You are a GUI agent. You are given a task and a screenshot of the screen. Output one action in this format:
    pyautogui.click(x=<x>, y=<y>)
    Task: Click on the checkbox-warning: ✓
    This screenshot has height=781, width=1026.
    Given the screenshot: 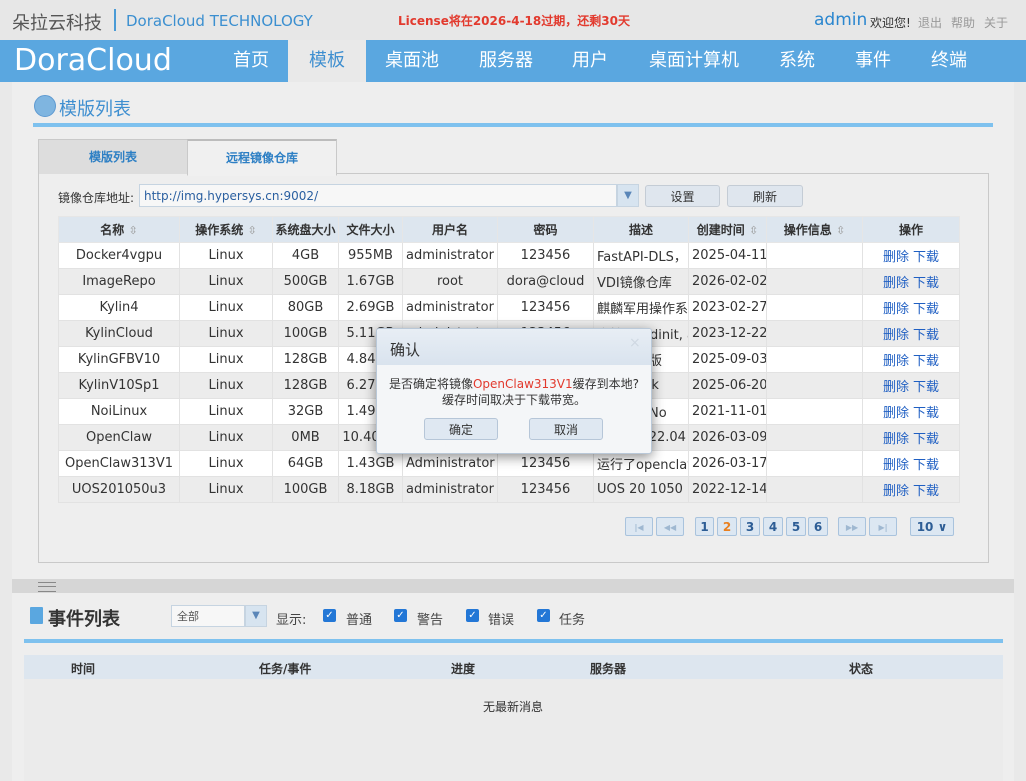 What is the action you would take?
    pyautogui.click(x=400, y=615)
    